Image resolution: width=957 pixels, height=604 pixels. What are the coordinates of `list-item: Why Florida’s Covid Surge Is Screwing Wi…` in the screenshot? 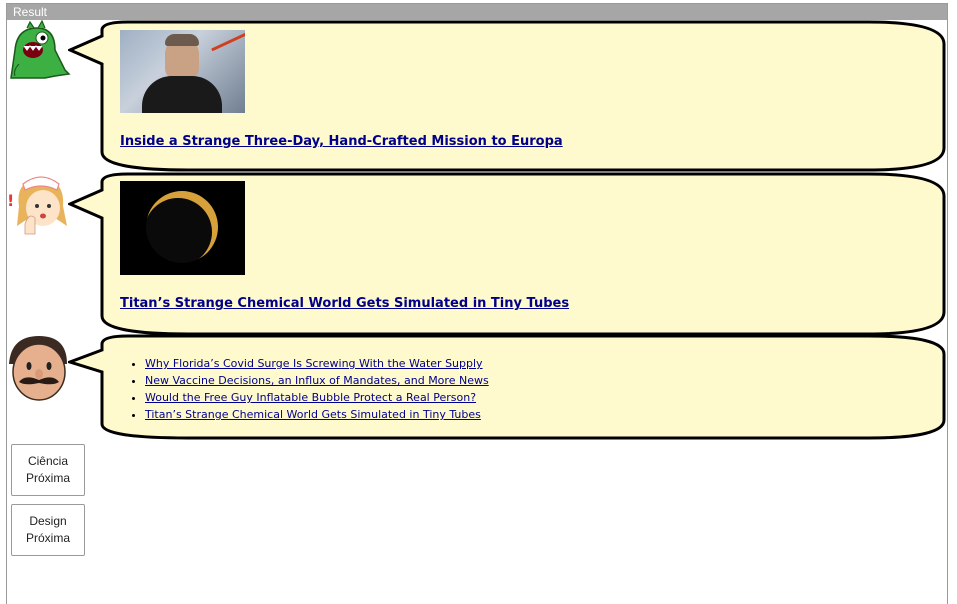 It's located at (317, 363).